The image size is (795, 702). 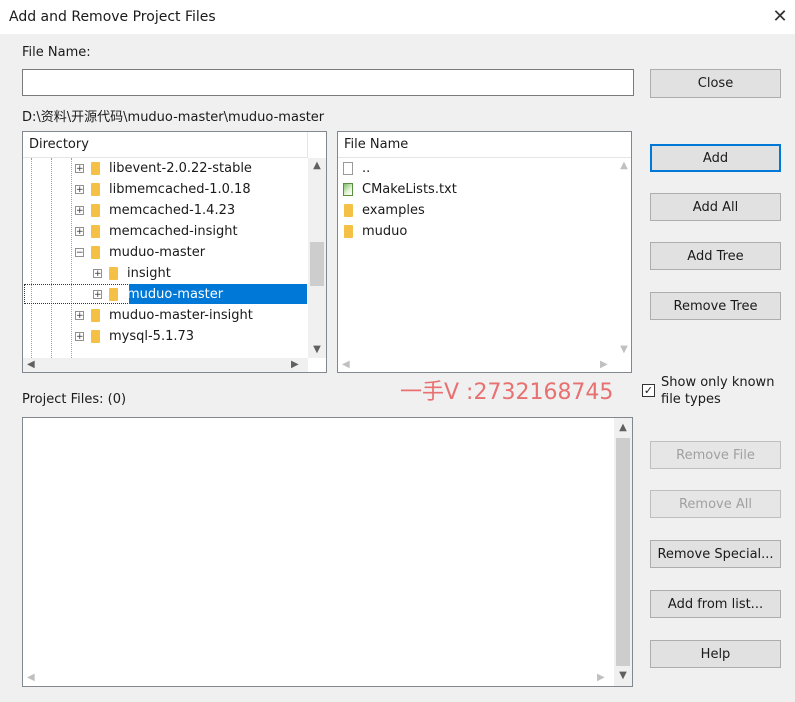 I want to click on remove-file-button: Remove File, so click(x=715, y=455).